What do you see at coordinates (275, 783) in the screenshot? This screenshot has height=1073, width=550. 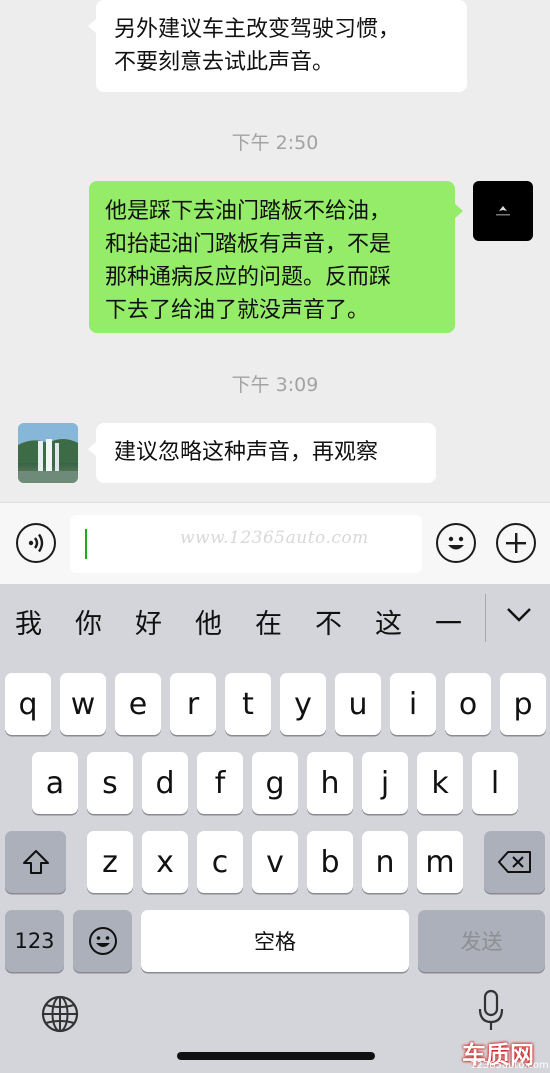 I see `key-g: g` at bounding box center [275, 783].